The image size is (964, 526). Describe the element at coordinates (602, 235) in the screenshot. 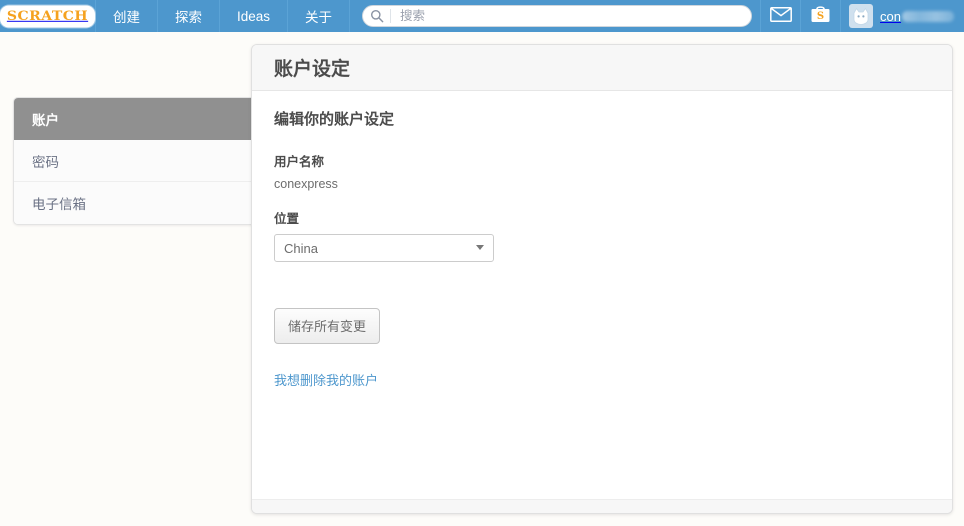

I see `location-field-group: 位置 China` at that location.